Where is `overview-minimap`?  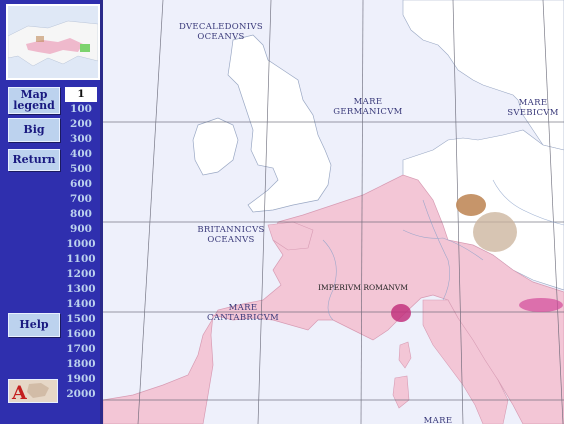
overview-minimap is located at coordinates (53, 42).